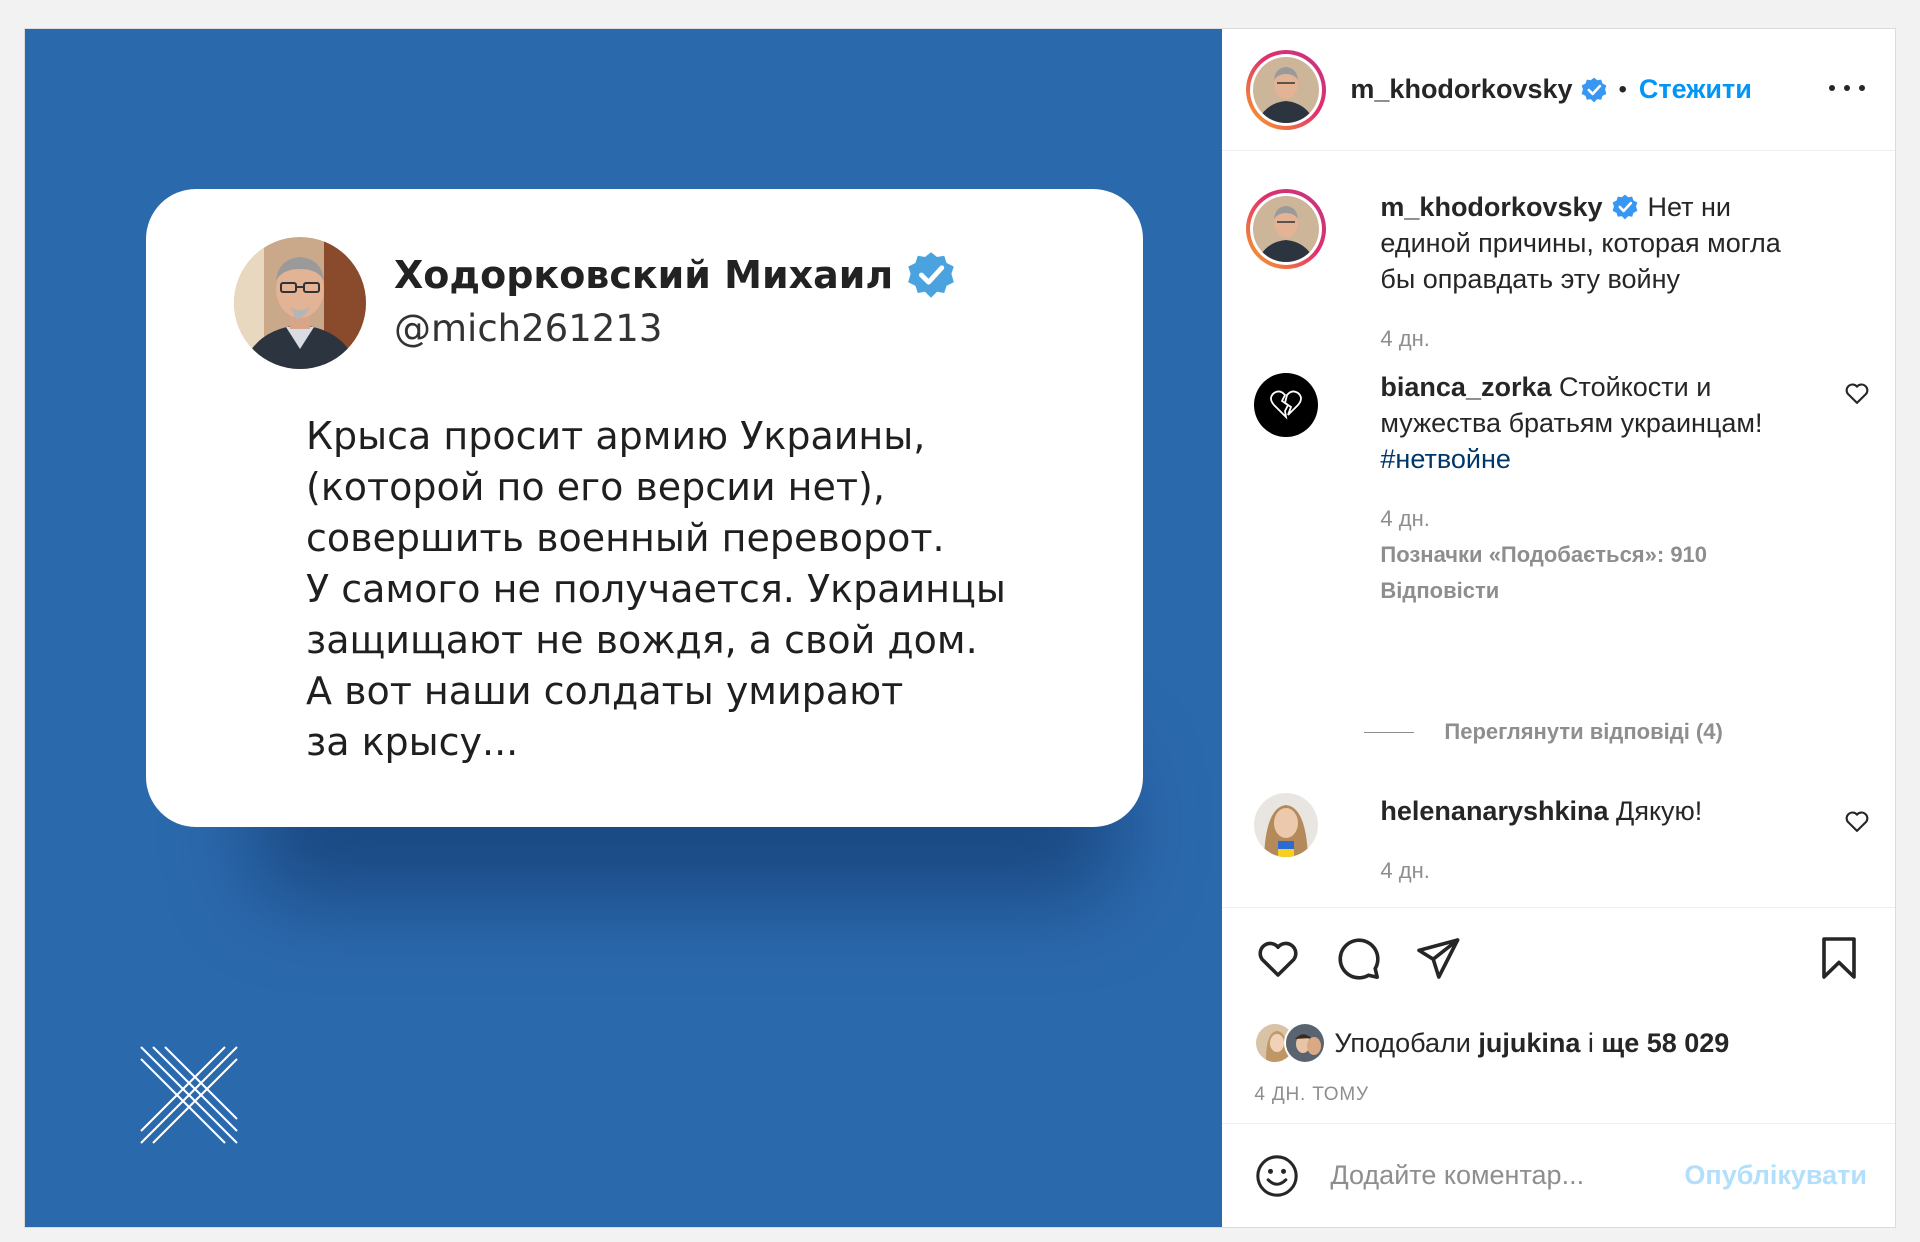 The image size is (1920, 1242). Describe the element at coordinates (605, 691) in the screenshot. I see `tweet-text-line: А вот наши солдаты умирают` at that location.